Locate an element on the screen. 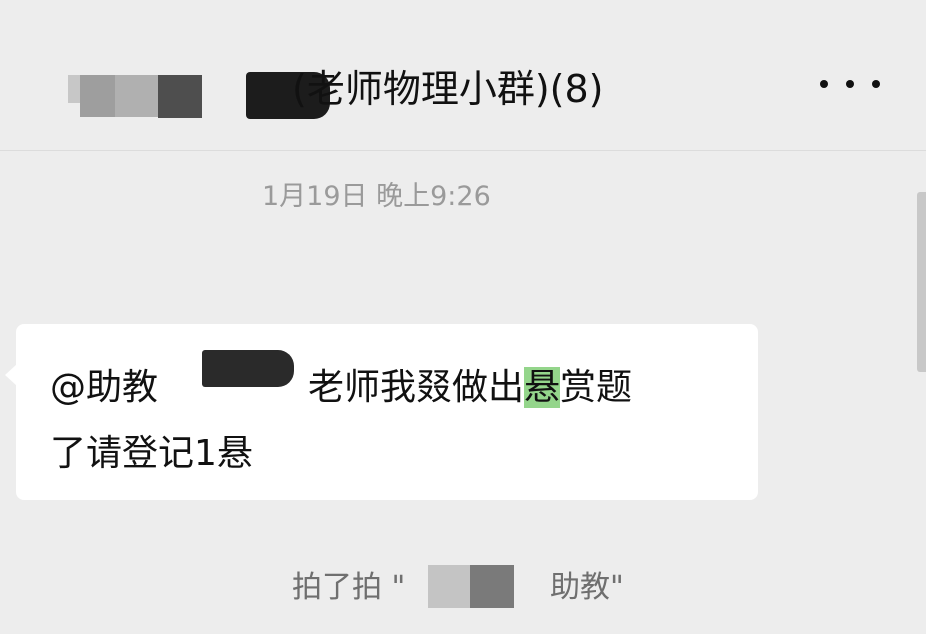 The image size is (926, 634). message-line2: 了请登记1悬 is located at coordinates (151, 453).